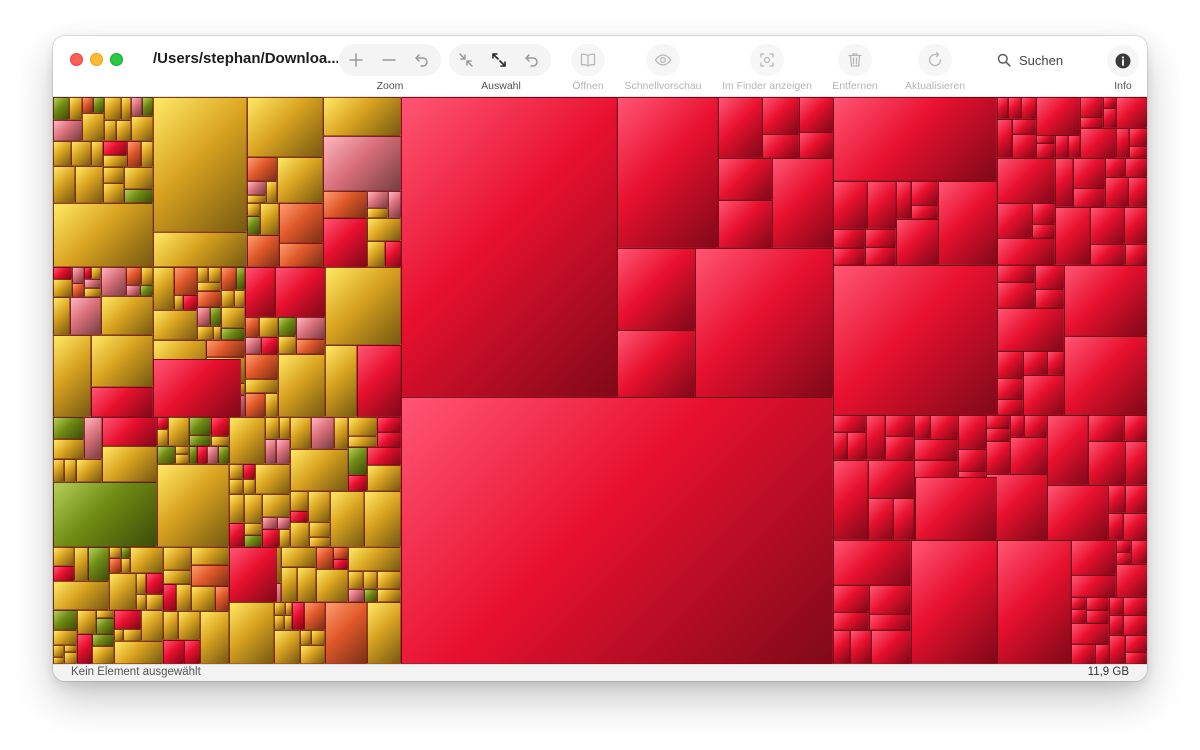 This screenshot has height=750, width=1200. I want to click on quicklook-button, so click(663, 60).